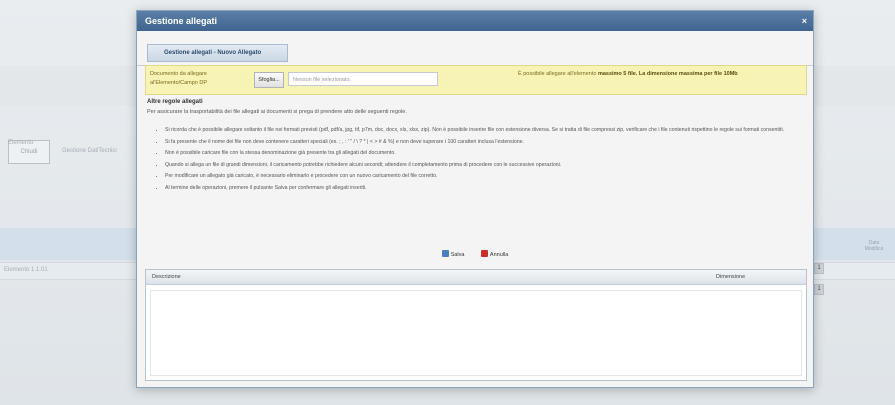 This screenshot has height=405, width=895. Describe the element at coordinates (484, 253) in the screenshot. I see `cancel-icon` at that location.